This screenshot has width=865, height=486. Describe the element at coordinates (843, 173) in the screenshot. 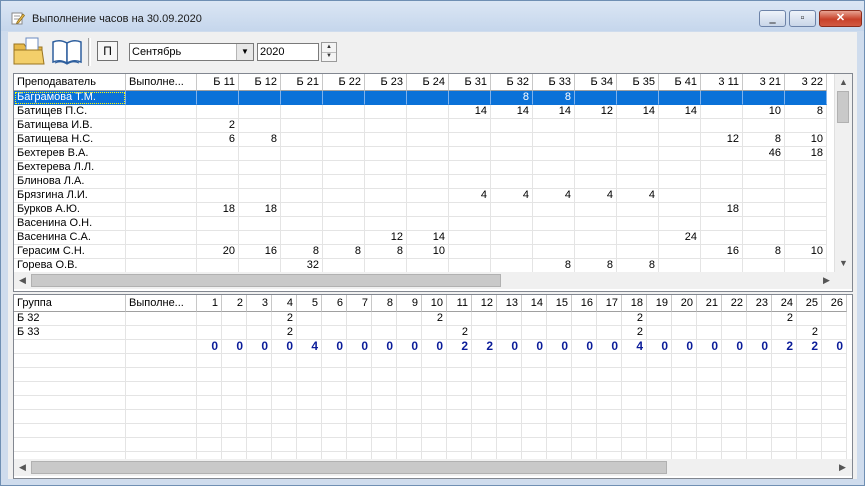

I see `vertical-scrollbar: ▲ ▼` at that location.